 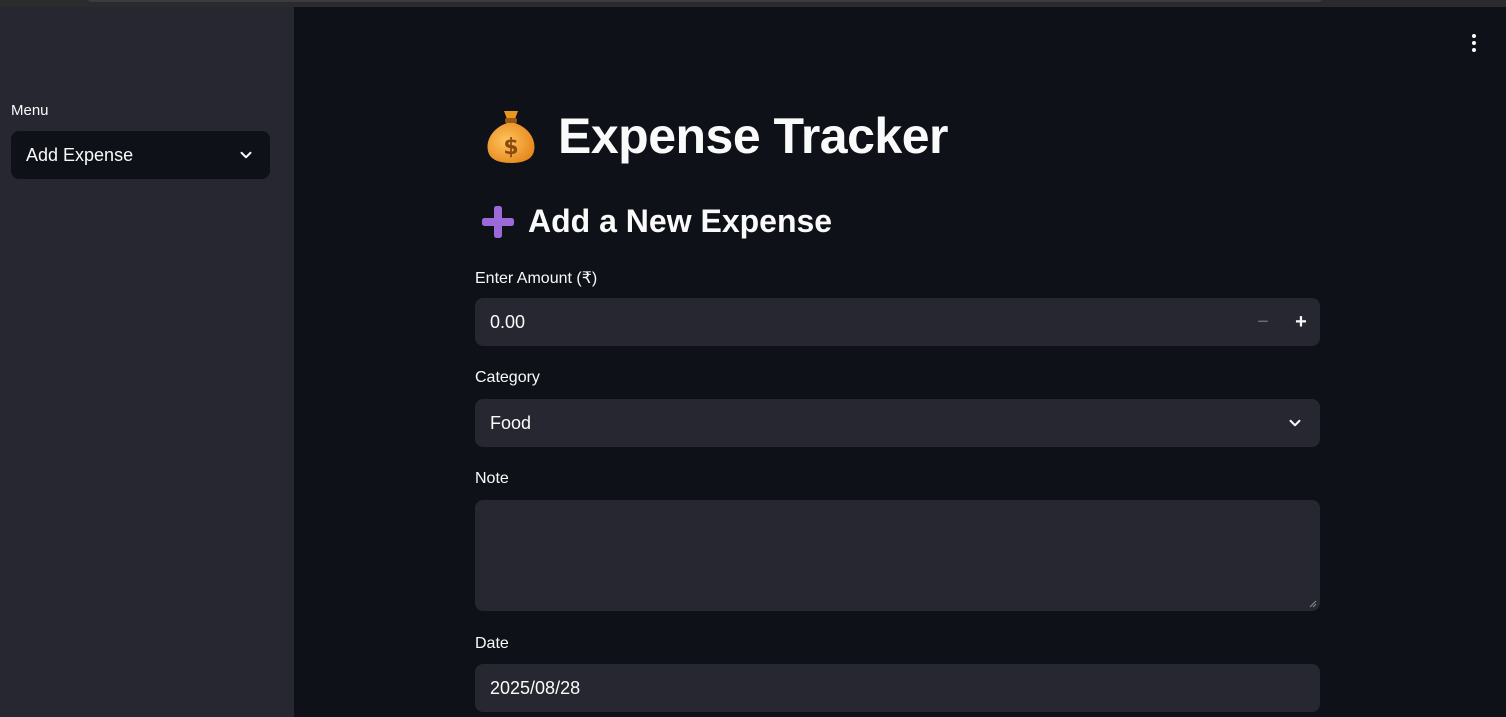 What do you see at coordinates (867, 322) in the screenshot?
I see `amount-value: 0.00` at bounding box center [867, 322].